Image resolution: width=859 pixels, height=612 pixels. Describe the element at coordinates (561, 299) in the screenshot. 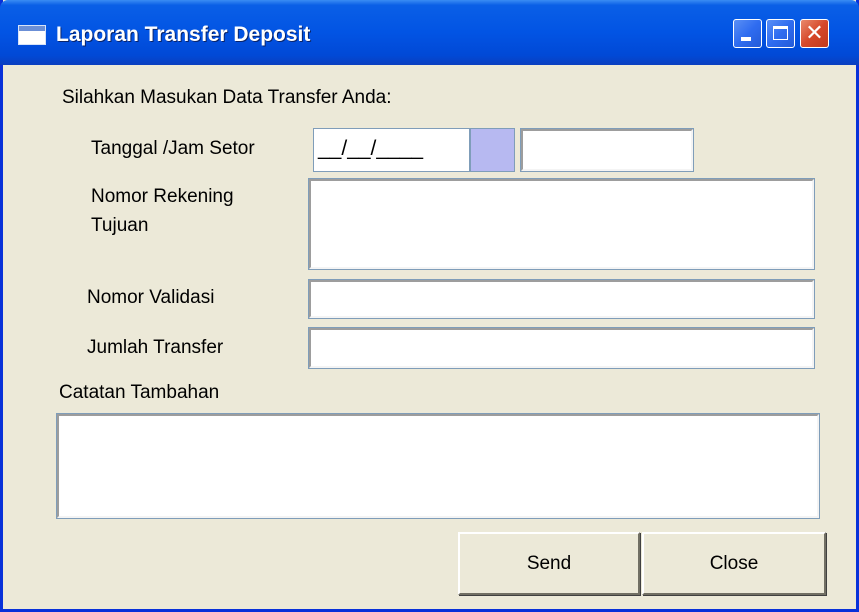

I see `nomor-validasi-input` at that location.